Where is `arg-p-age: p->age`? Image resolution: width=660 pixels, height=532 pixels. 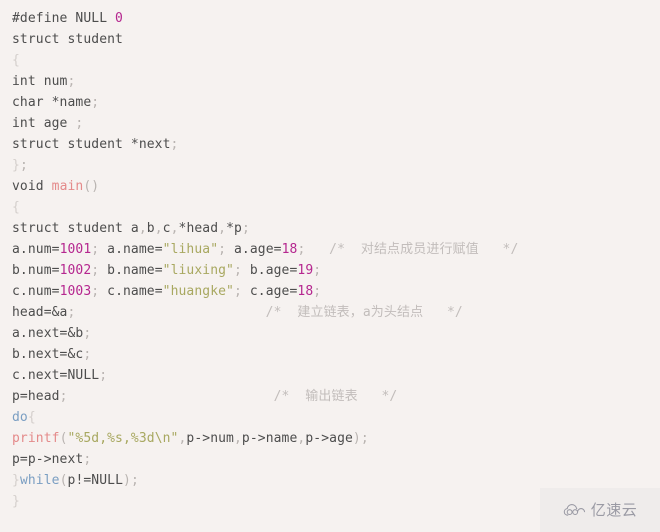
arg-p-age: p->age is located at coordinates (329, 438).